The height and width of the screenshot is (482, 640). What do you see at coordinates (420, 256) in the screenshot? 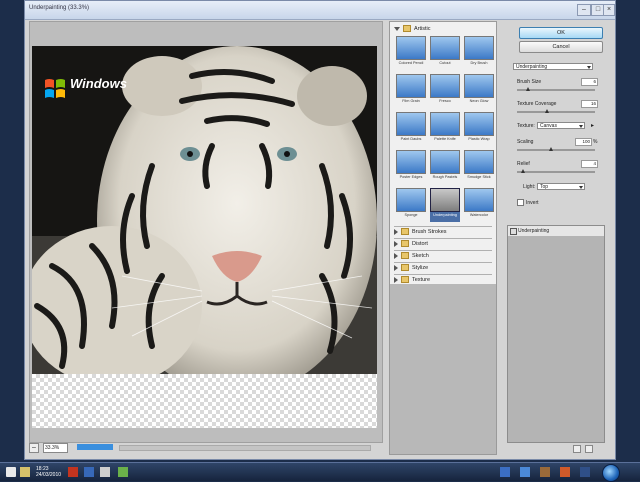
I see `category-label: Sketch` at bounding box center [420, 256].